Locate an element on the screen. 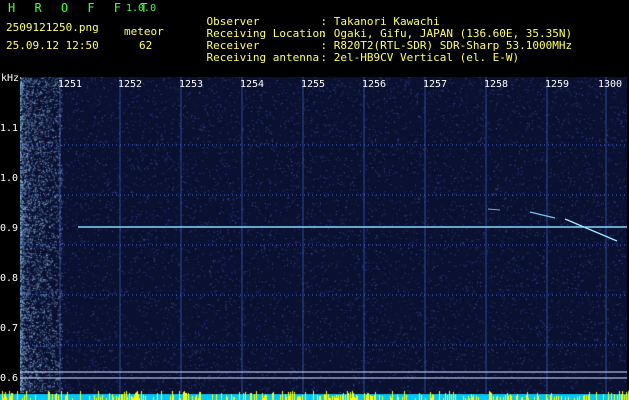  x-tick-label: 1257 is located at coordinates (435, 84).